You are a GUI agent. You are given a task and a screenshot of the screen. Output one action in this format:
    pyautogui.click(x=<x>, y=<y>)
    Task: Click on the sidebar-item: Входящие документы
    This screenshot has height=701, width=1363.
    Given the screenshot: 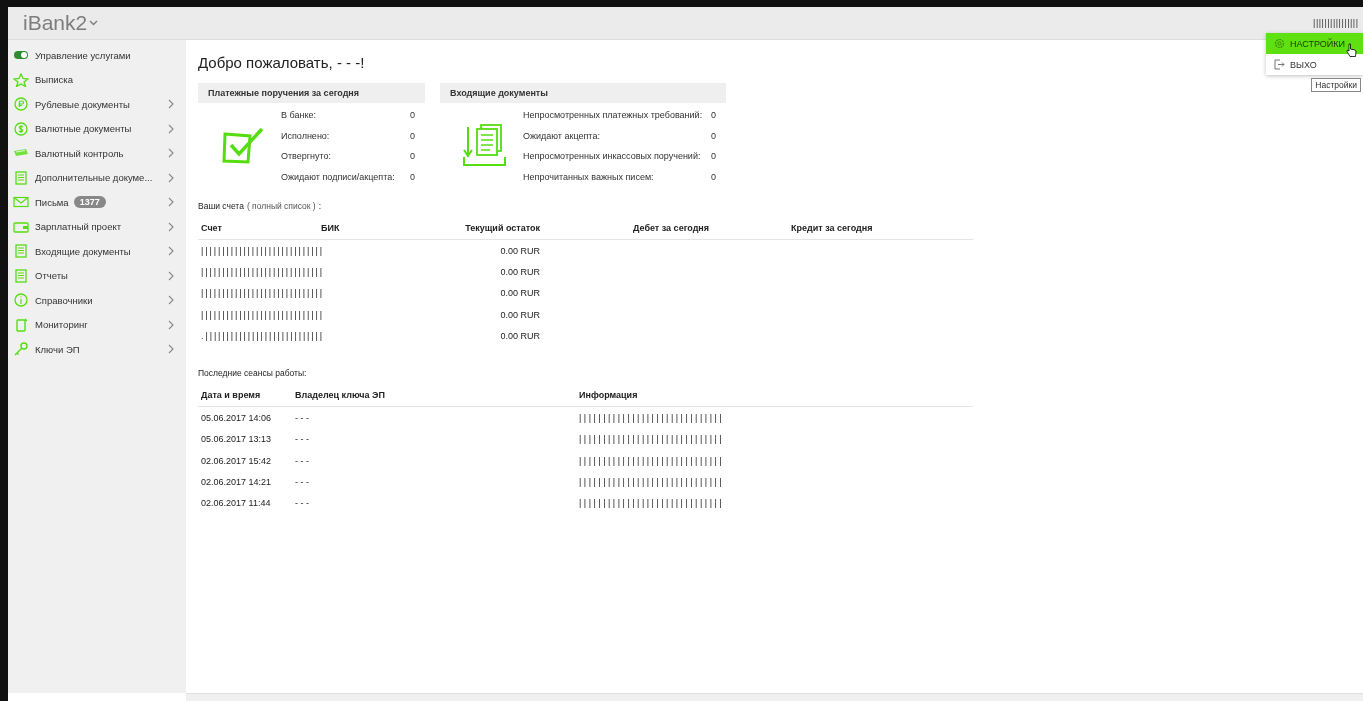 What is the action you would take?
    pyautogui.click(x=97, y=251)
    